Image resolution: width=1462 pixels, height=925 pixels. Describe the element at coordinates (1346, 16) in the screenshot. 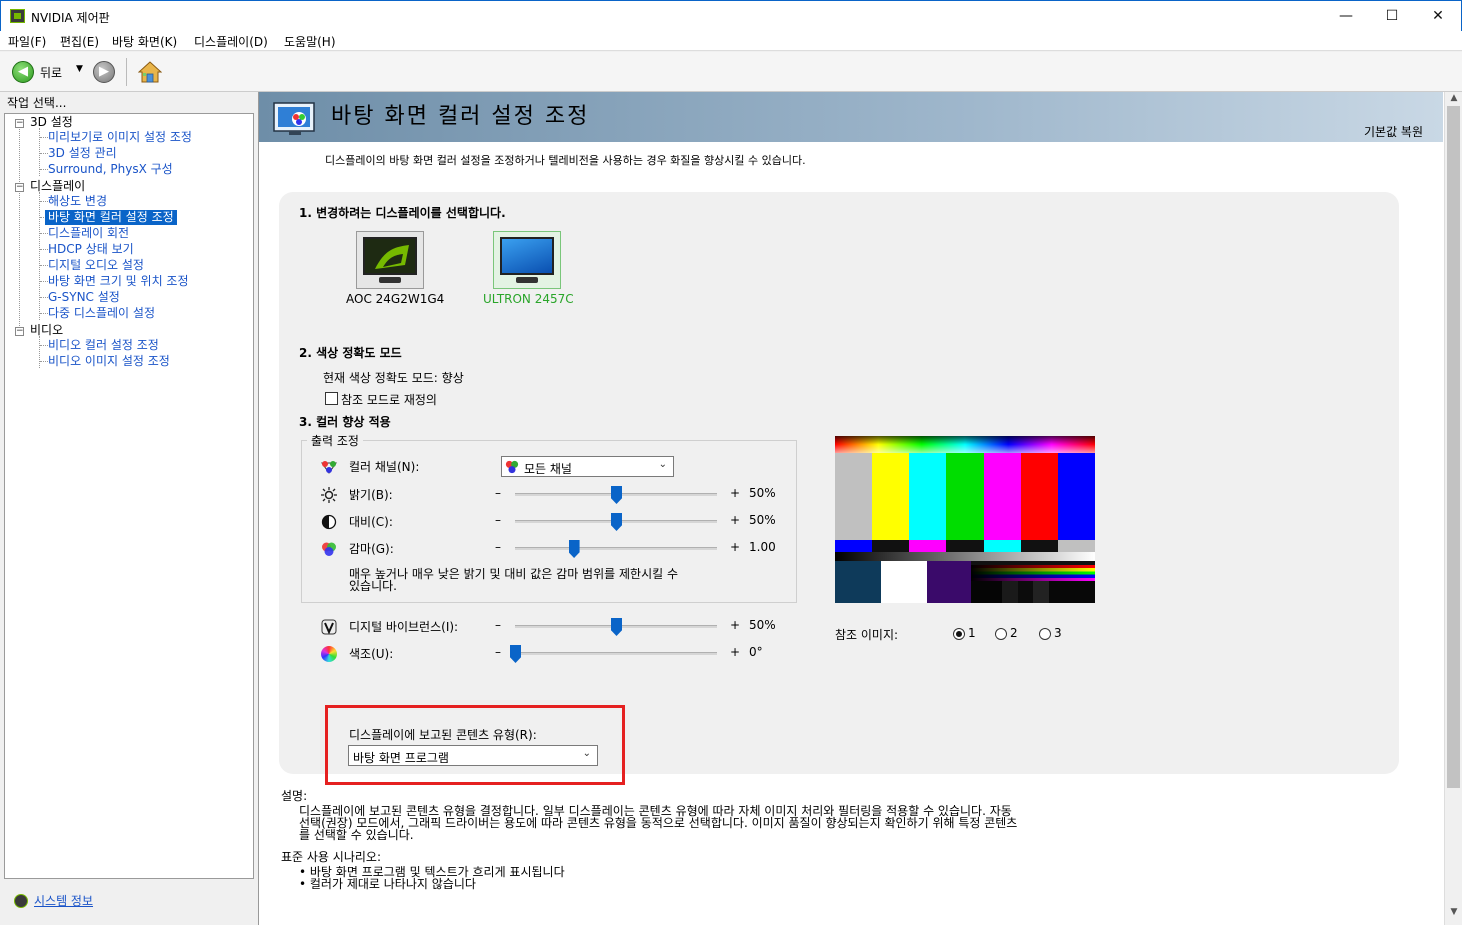

I see `minimize-button: —` at that location.